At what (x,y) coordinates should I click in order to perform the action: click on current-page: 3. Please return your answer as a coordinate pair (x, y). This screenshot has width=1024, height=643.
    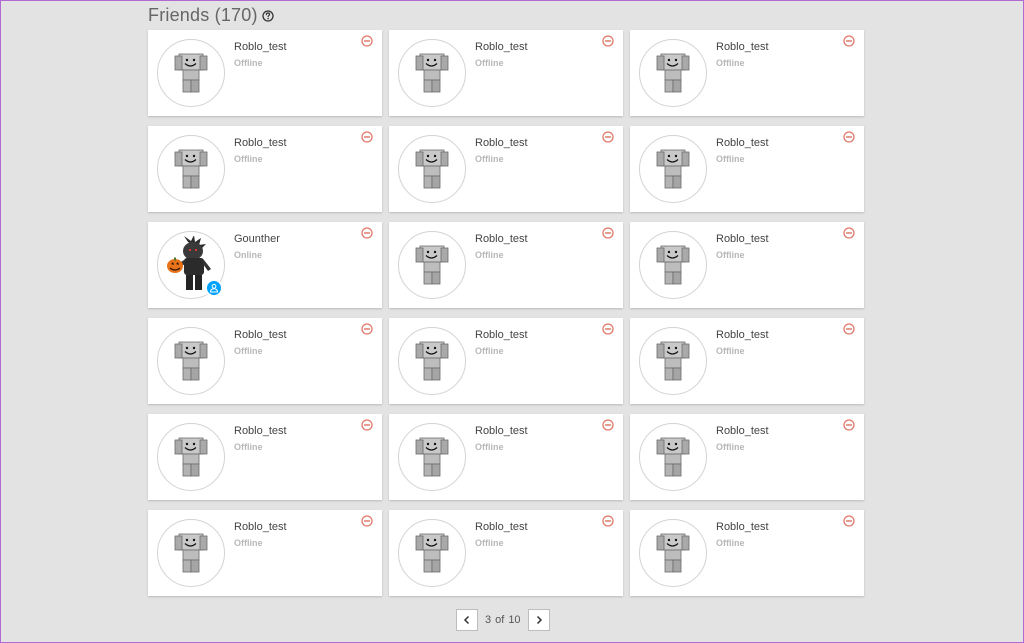
    Looking at the image, I should click on (488, 620).